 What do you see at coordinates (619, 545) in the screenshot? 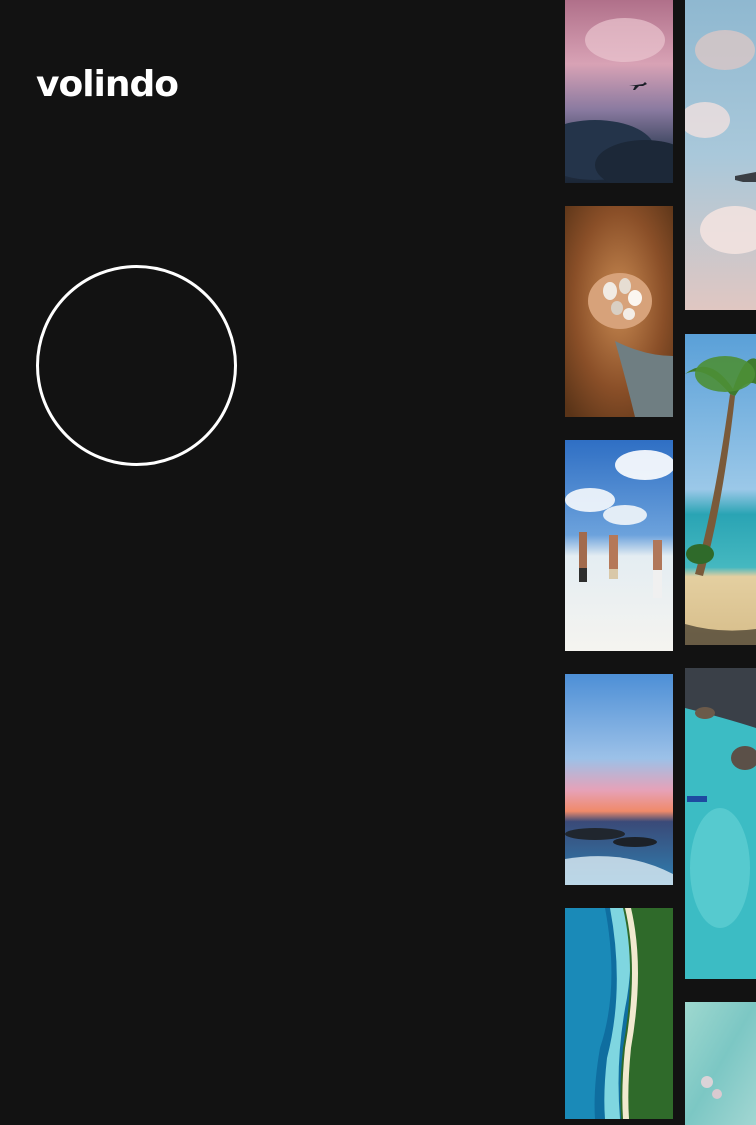
I see `people-jumping-beach-photo` at bounding box center [619, 545].